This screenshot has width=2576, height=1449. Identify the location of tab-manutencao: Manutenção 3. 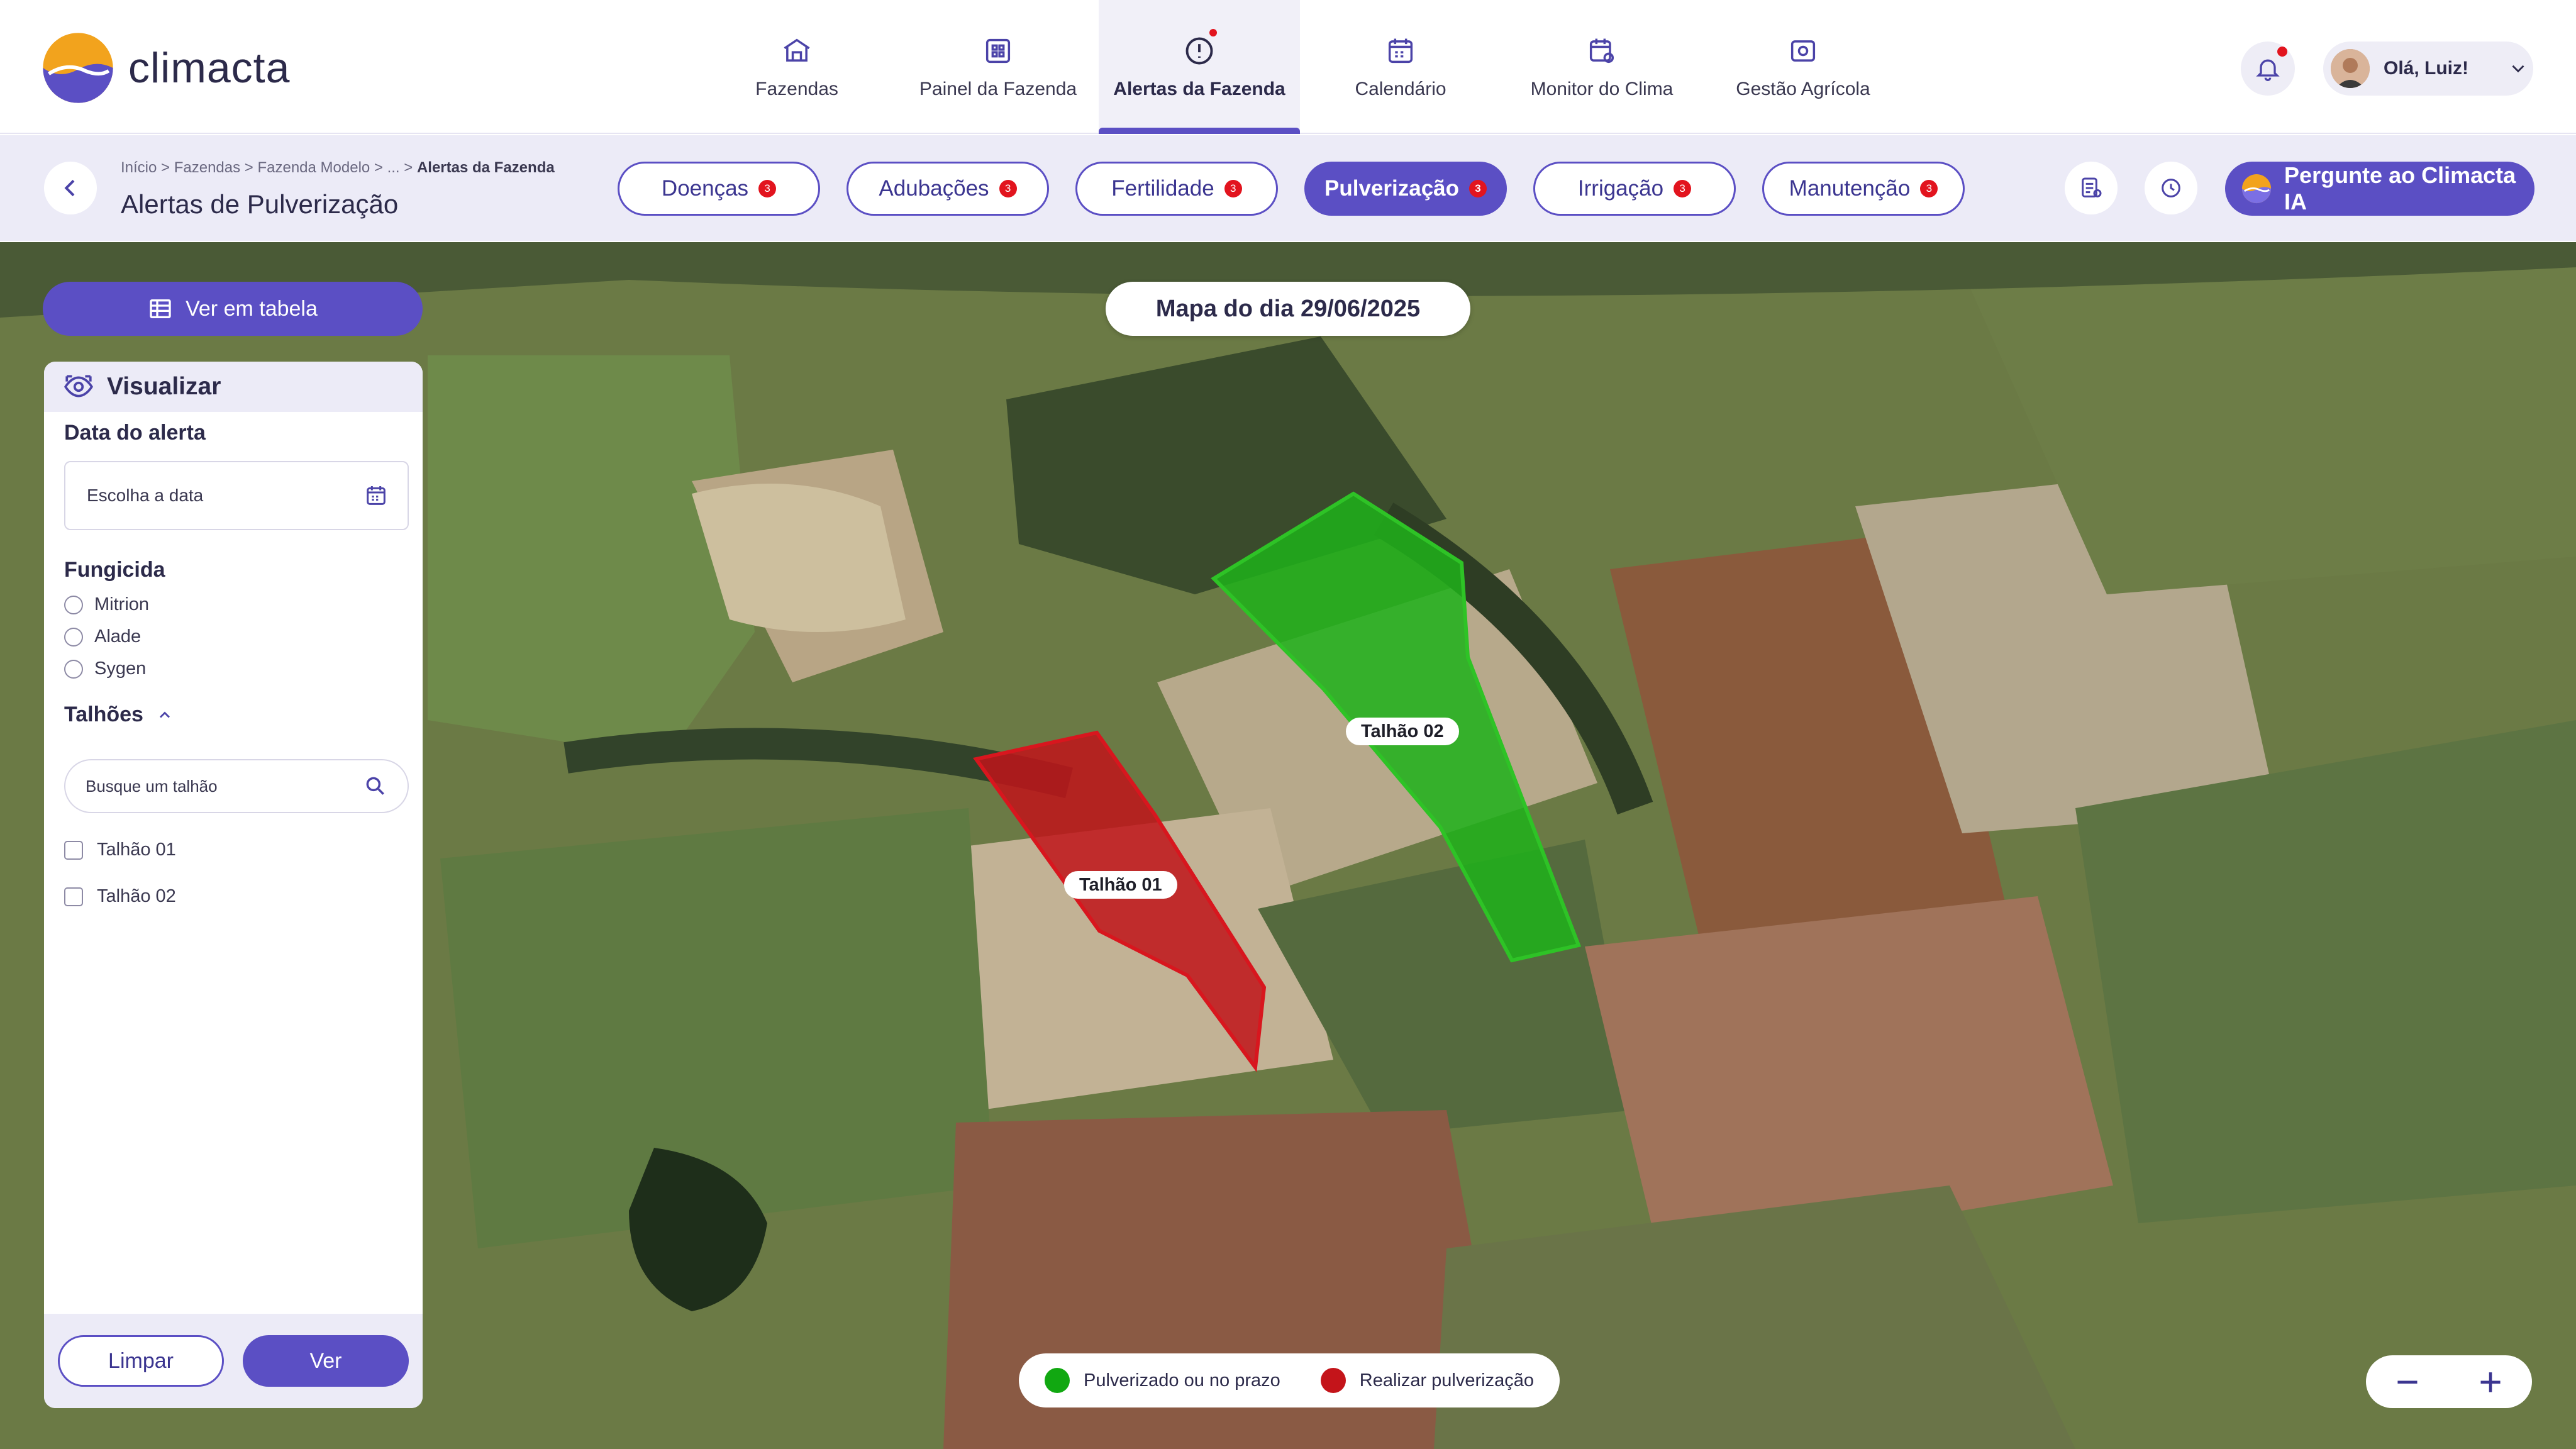
(1863, 189).